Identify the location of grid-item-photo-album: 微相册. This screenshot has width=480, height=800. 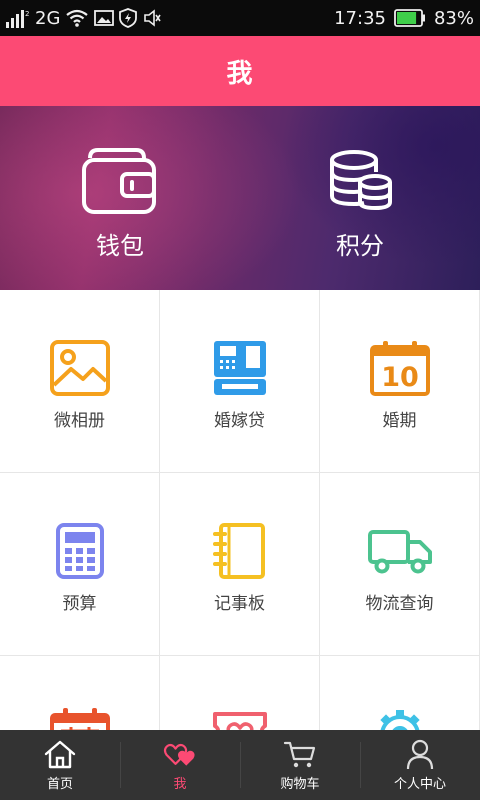
(80, 381).